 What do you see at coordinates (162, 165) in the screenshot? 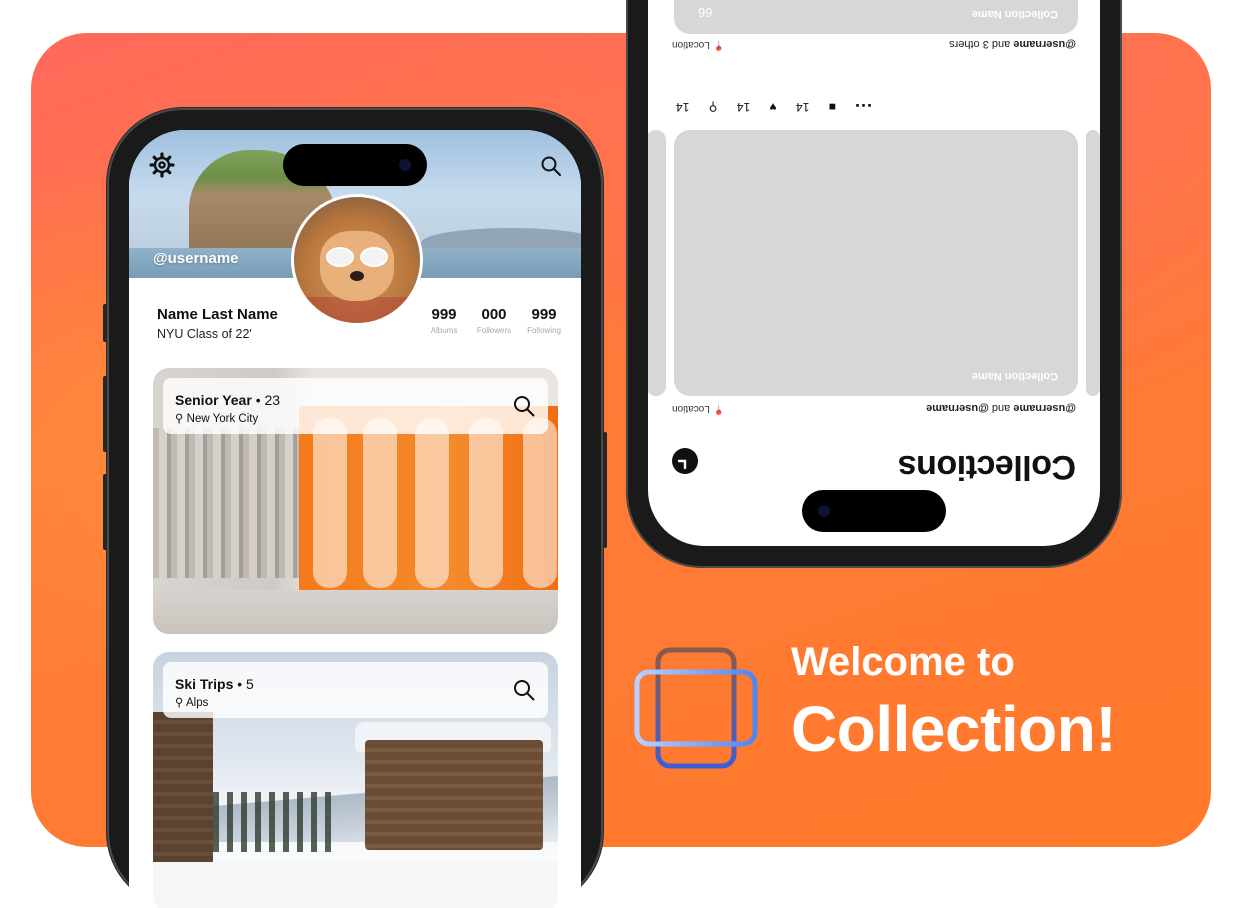
I see `gear-icon` at bounding box center [162, 165].